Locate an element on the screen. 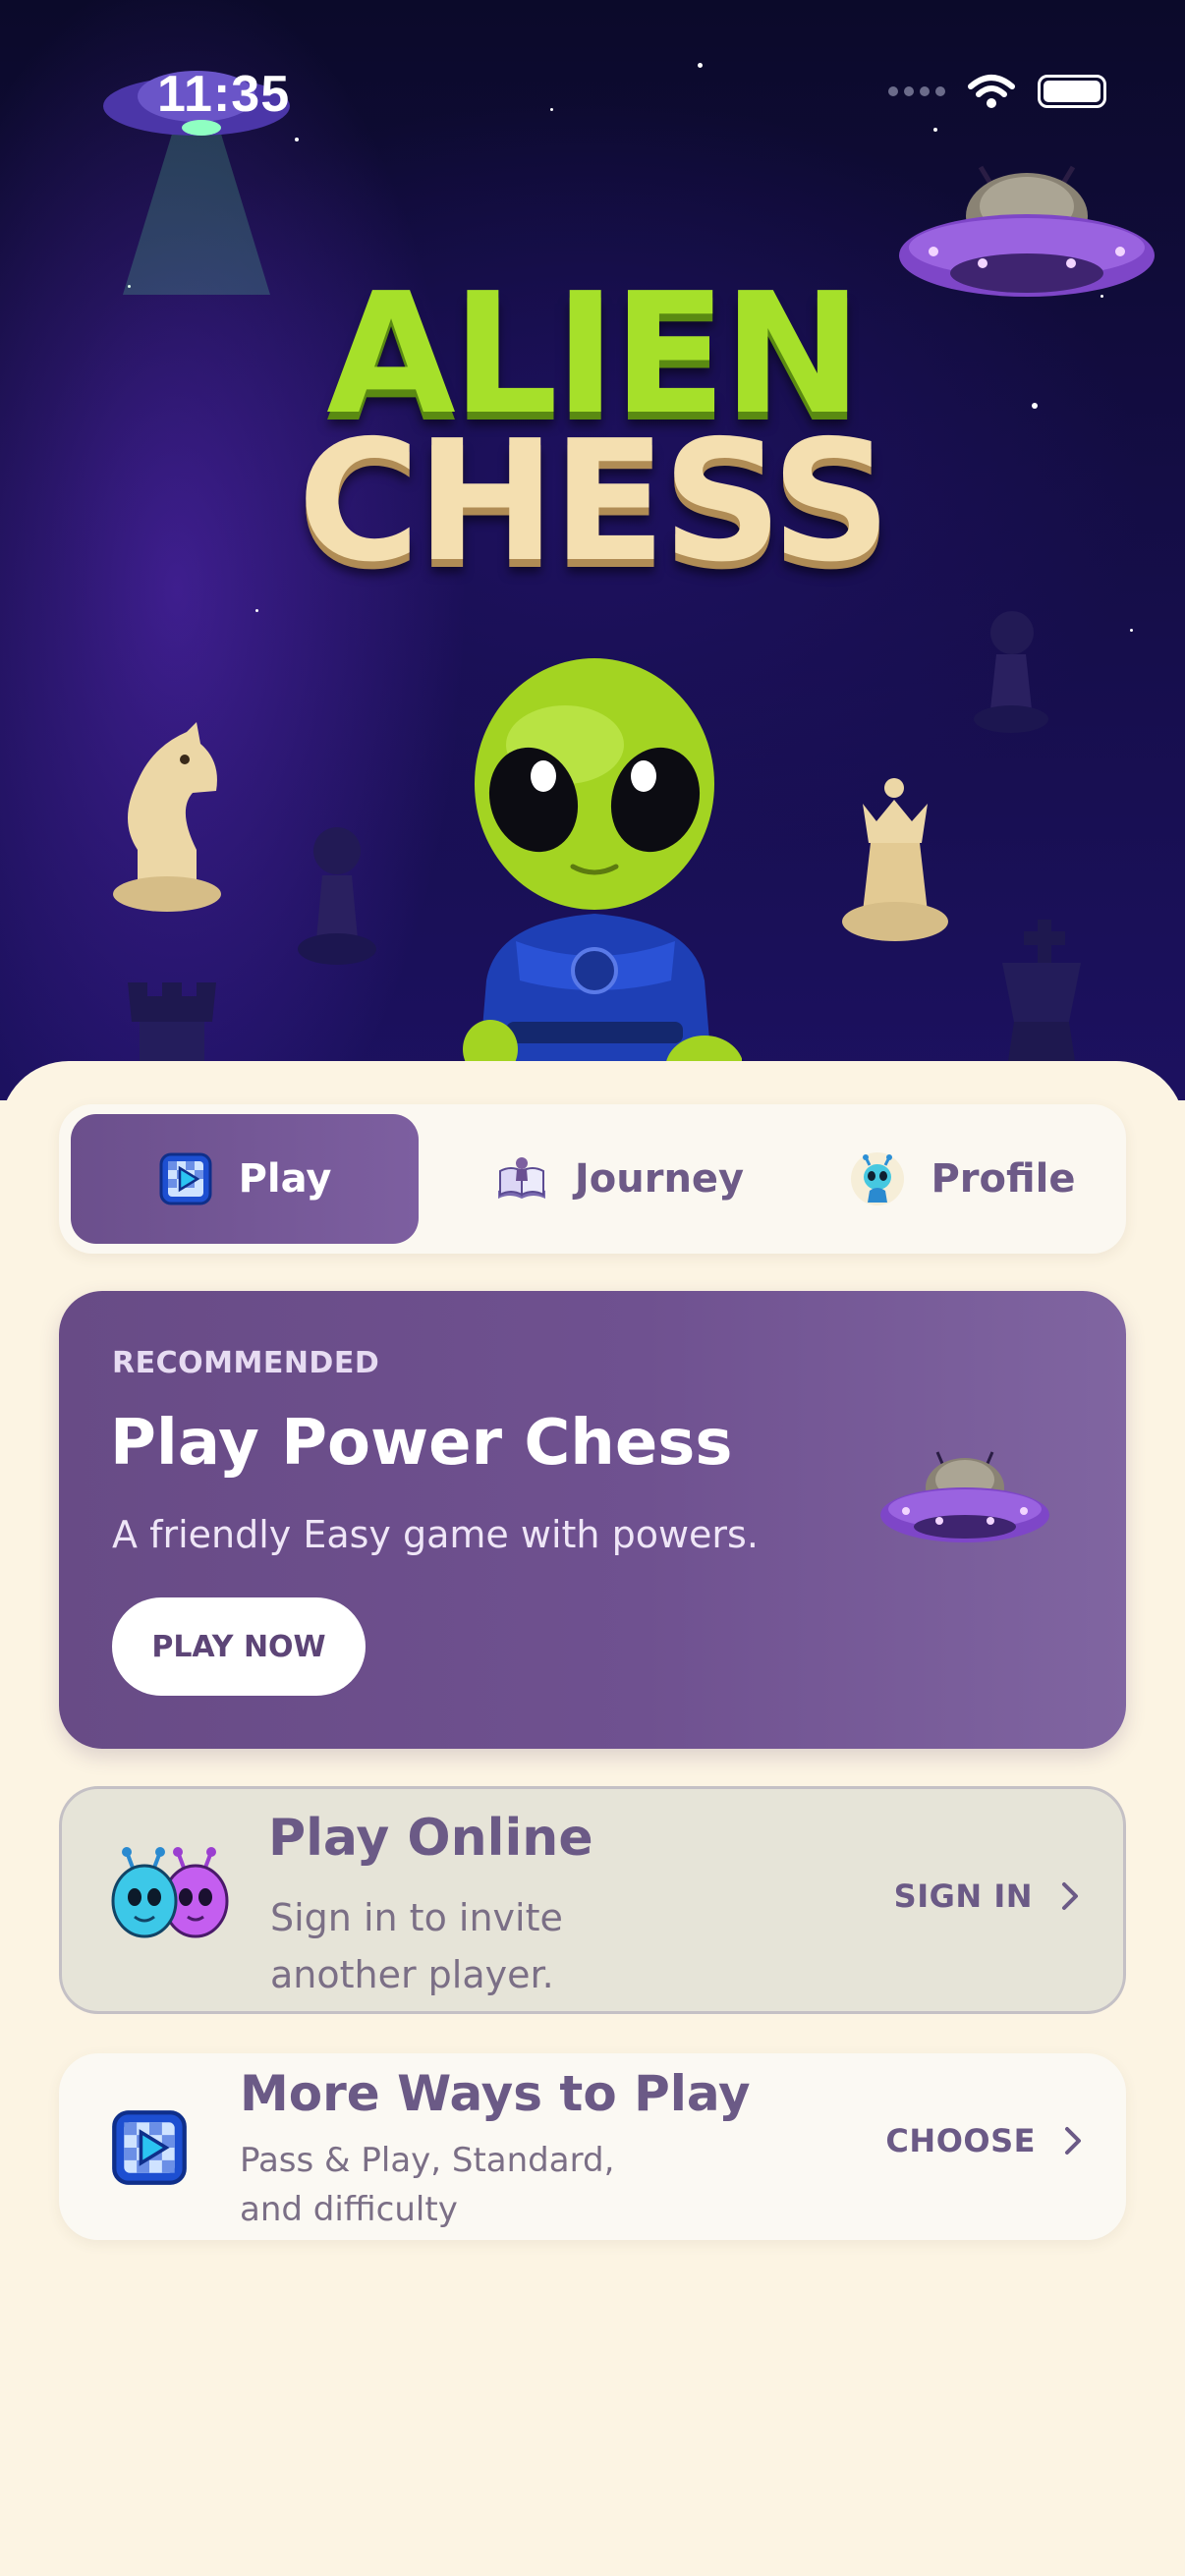 The width and height of the screenshot is (1185, 2576). tab-journey-label: Journey is located at coordinates (660, 1179).